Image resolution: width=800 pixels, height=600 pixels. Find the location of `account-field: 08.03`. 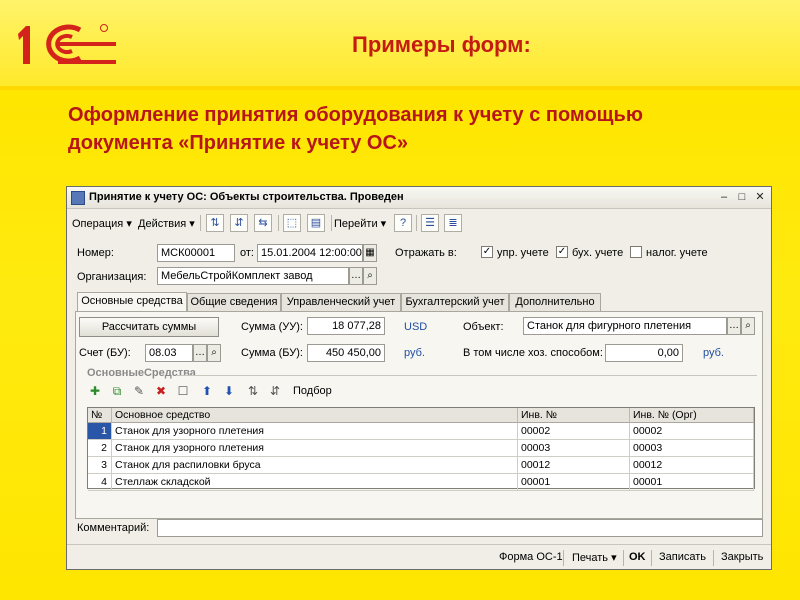

account-field: 08.03 is located at coordinates (169, 353).